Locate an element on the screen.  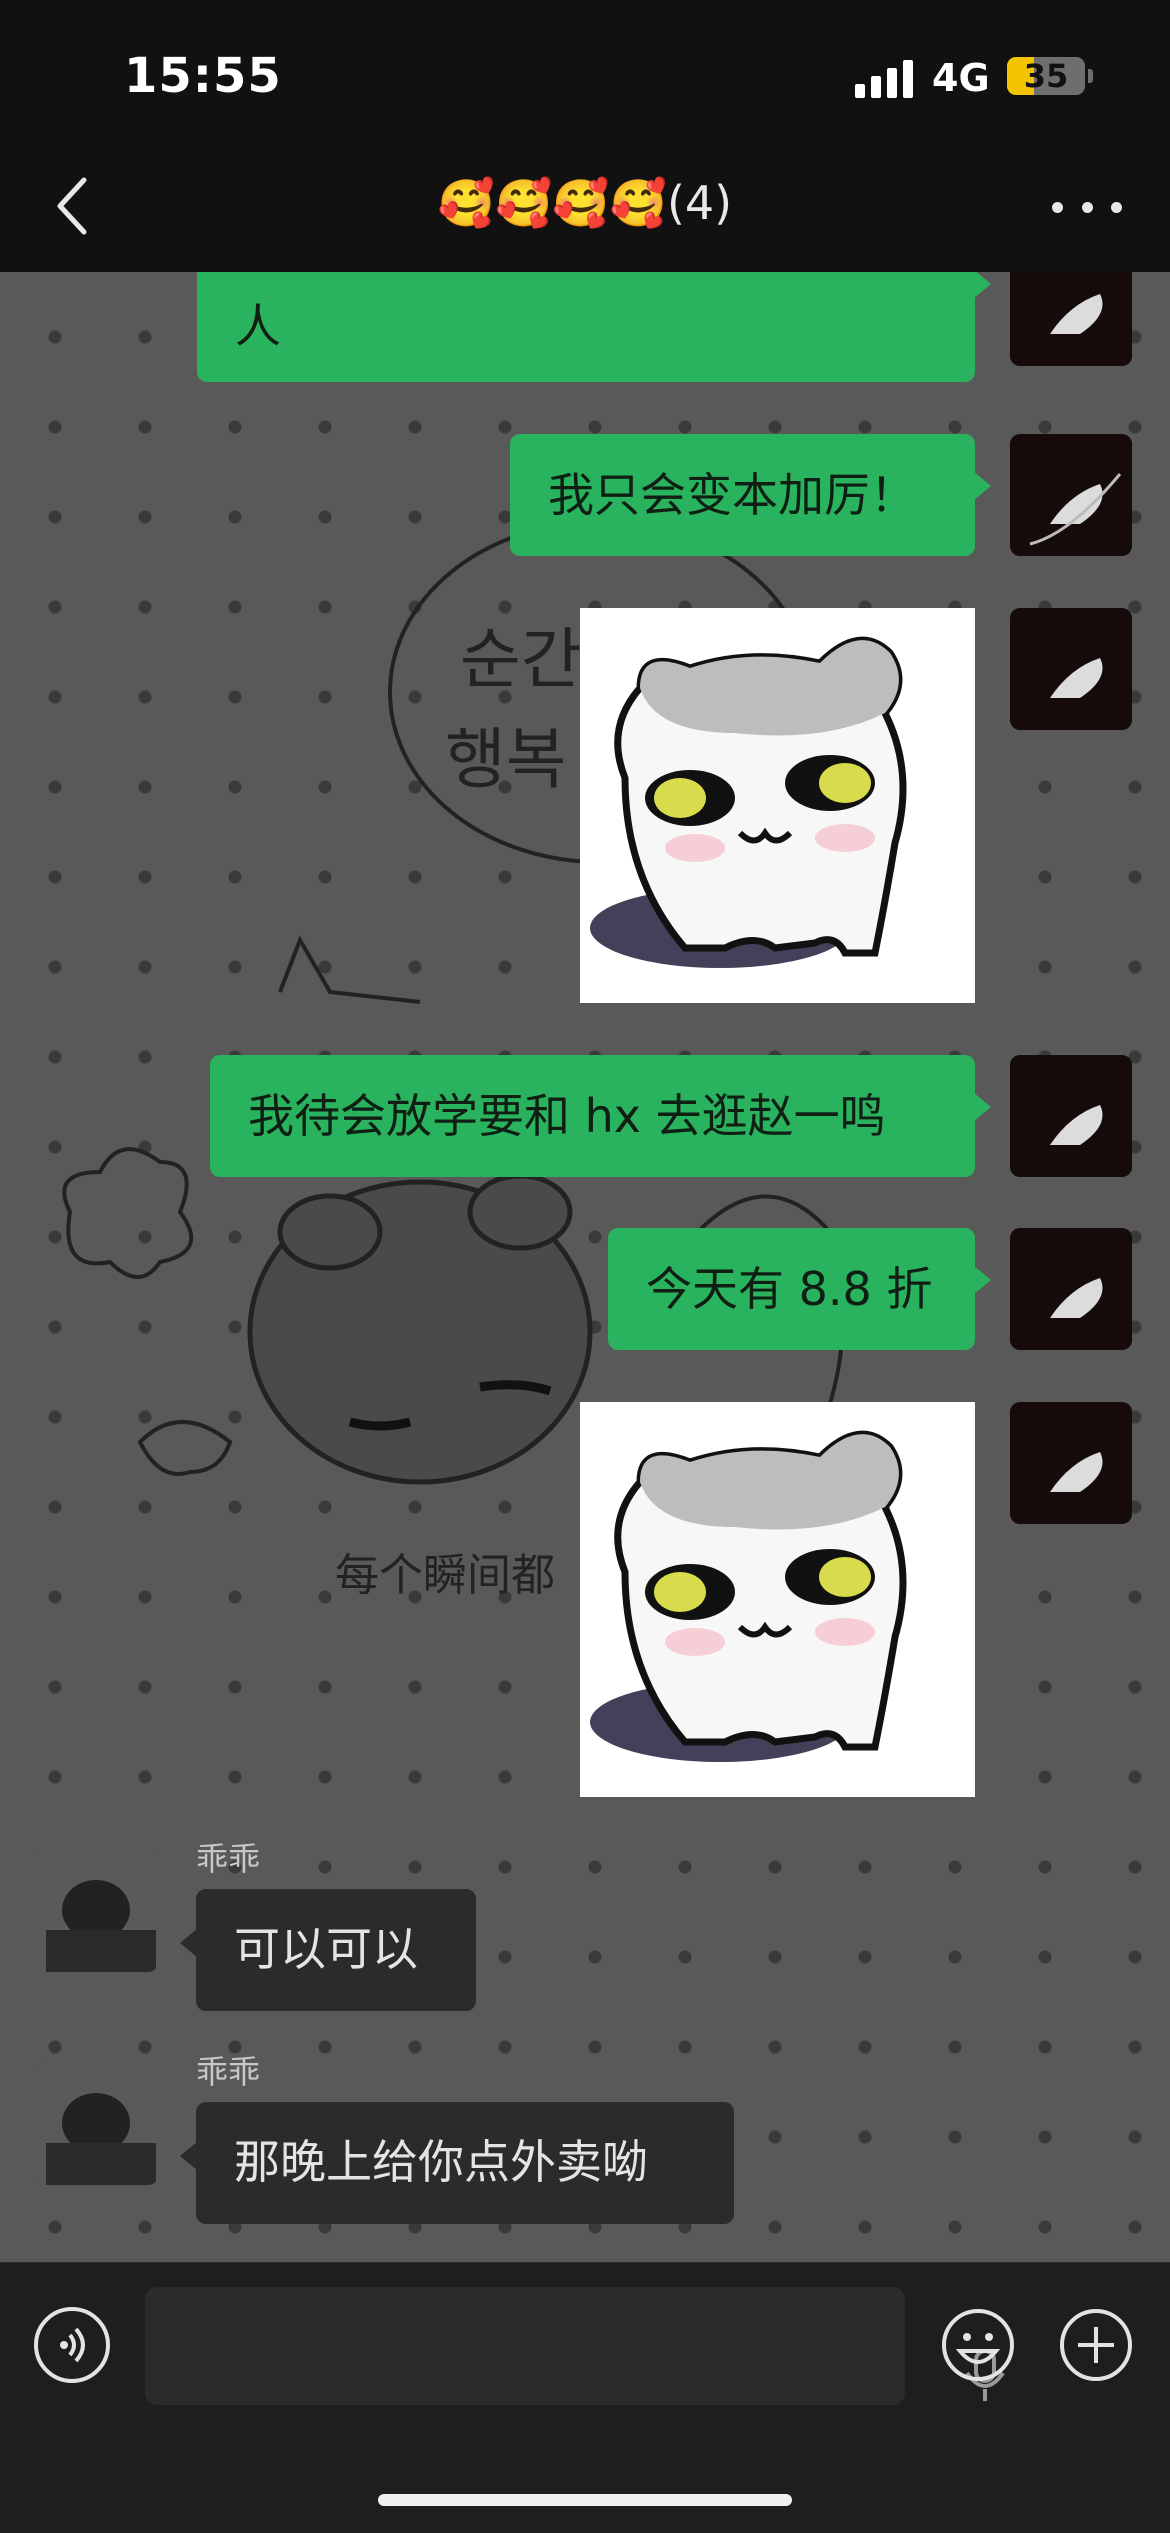
network-type: 4G is located at coordinates (961, 78).